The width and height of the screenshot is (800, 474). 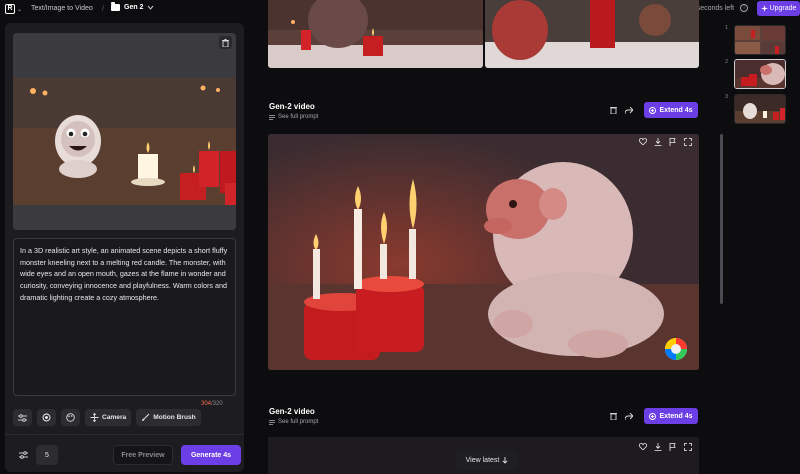 What do you see at coordinates (94, 417) in the screenshot?
I see `camera-move-icon` at bounding box center [94, 417].